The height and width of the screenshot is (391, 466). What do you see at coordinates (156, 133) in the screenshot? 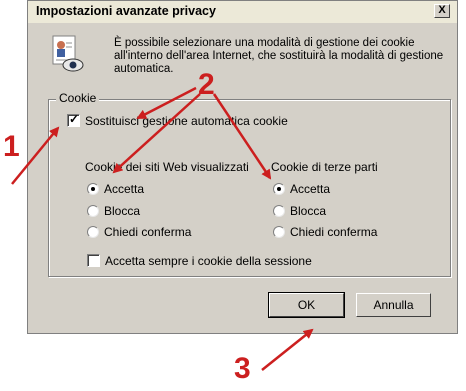
I see `arrow-step2-first-party` at bounding box center [156, 133].